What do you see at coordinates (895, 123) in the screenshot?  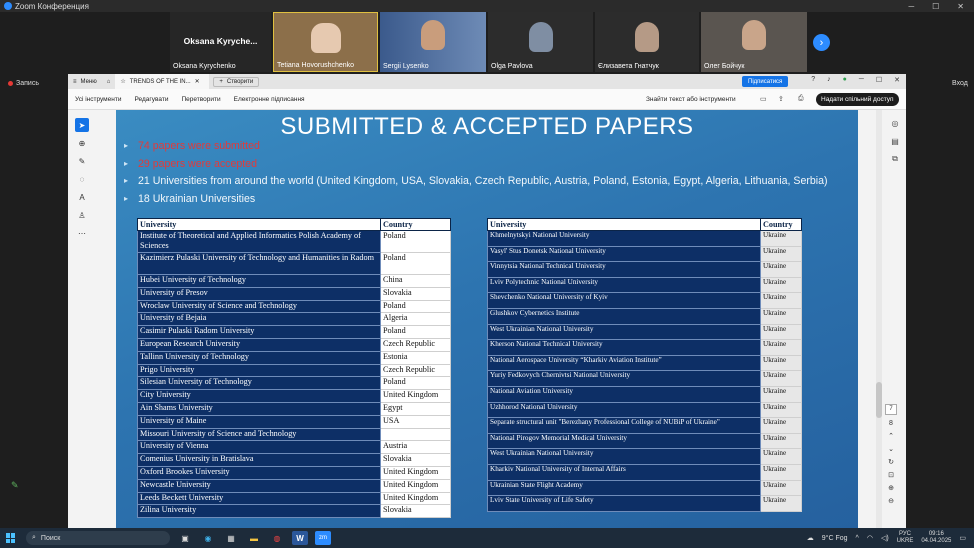 I see `comment-icon: ◎` at bounding box center [895, 123].